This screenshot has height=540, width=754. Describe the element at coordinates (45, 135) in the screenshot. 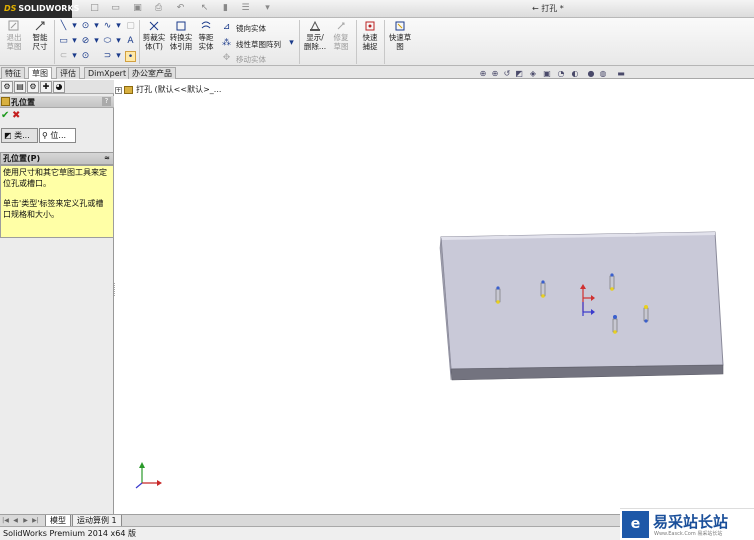

I see `positions-tab-icon: ⚲` at that location.